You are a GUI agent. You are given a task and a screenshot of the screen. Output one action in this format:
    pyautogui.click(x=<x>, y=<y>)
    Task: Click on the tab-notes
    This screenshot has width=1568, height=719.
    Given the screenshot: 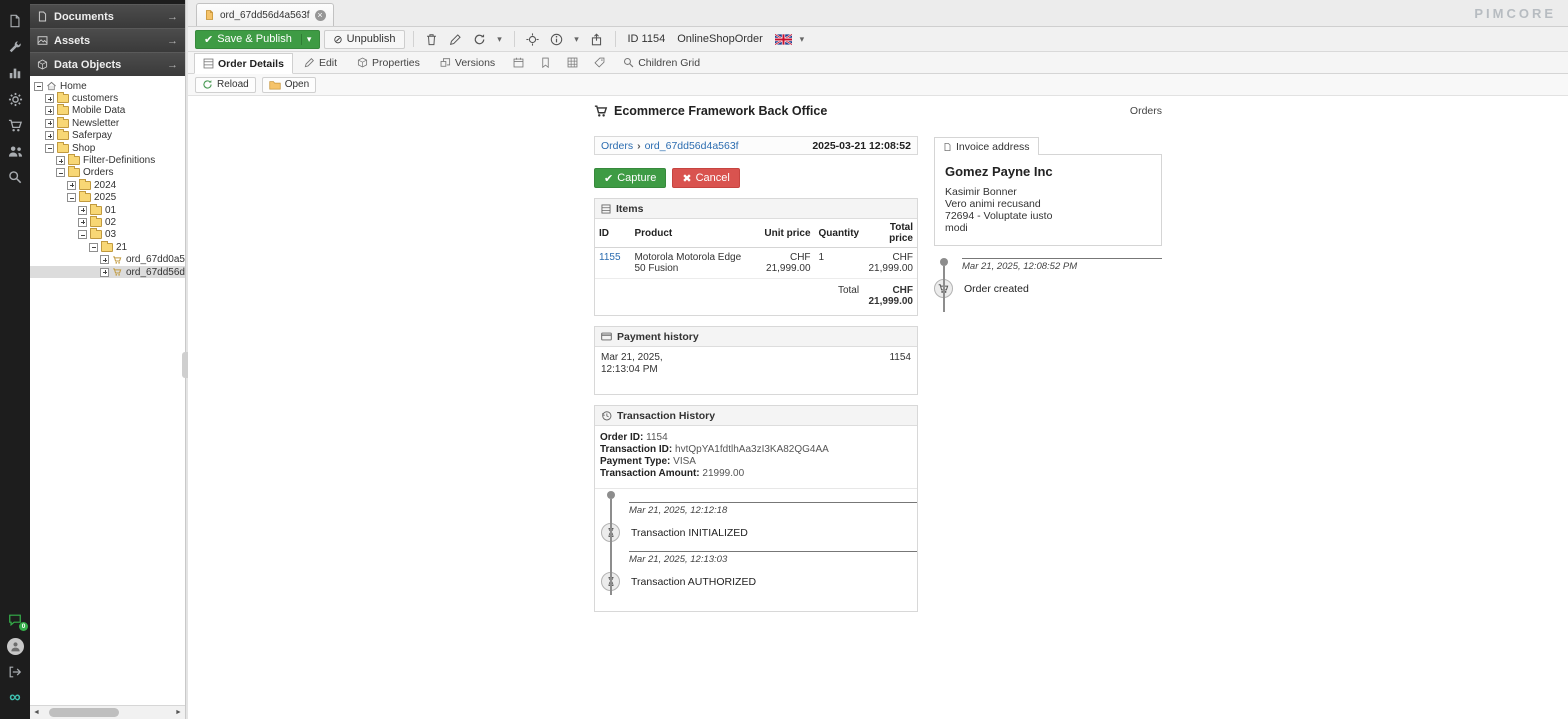 What is the action you would take?
    pyautogui.click(x=545, y=62)
    